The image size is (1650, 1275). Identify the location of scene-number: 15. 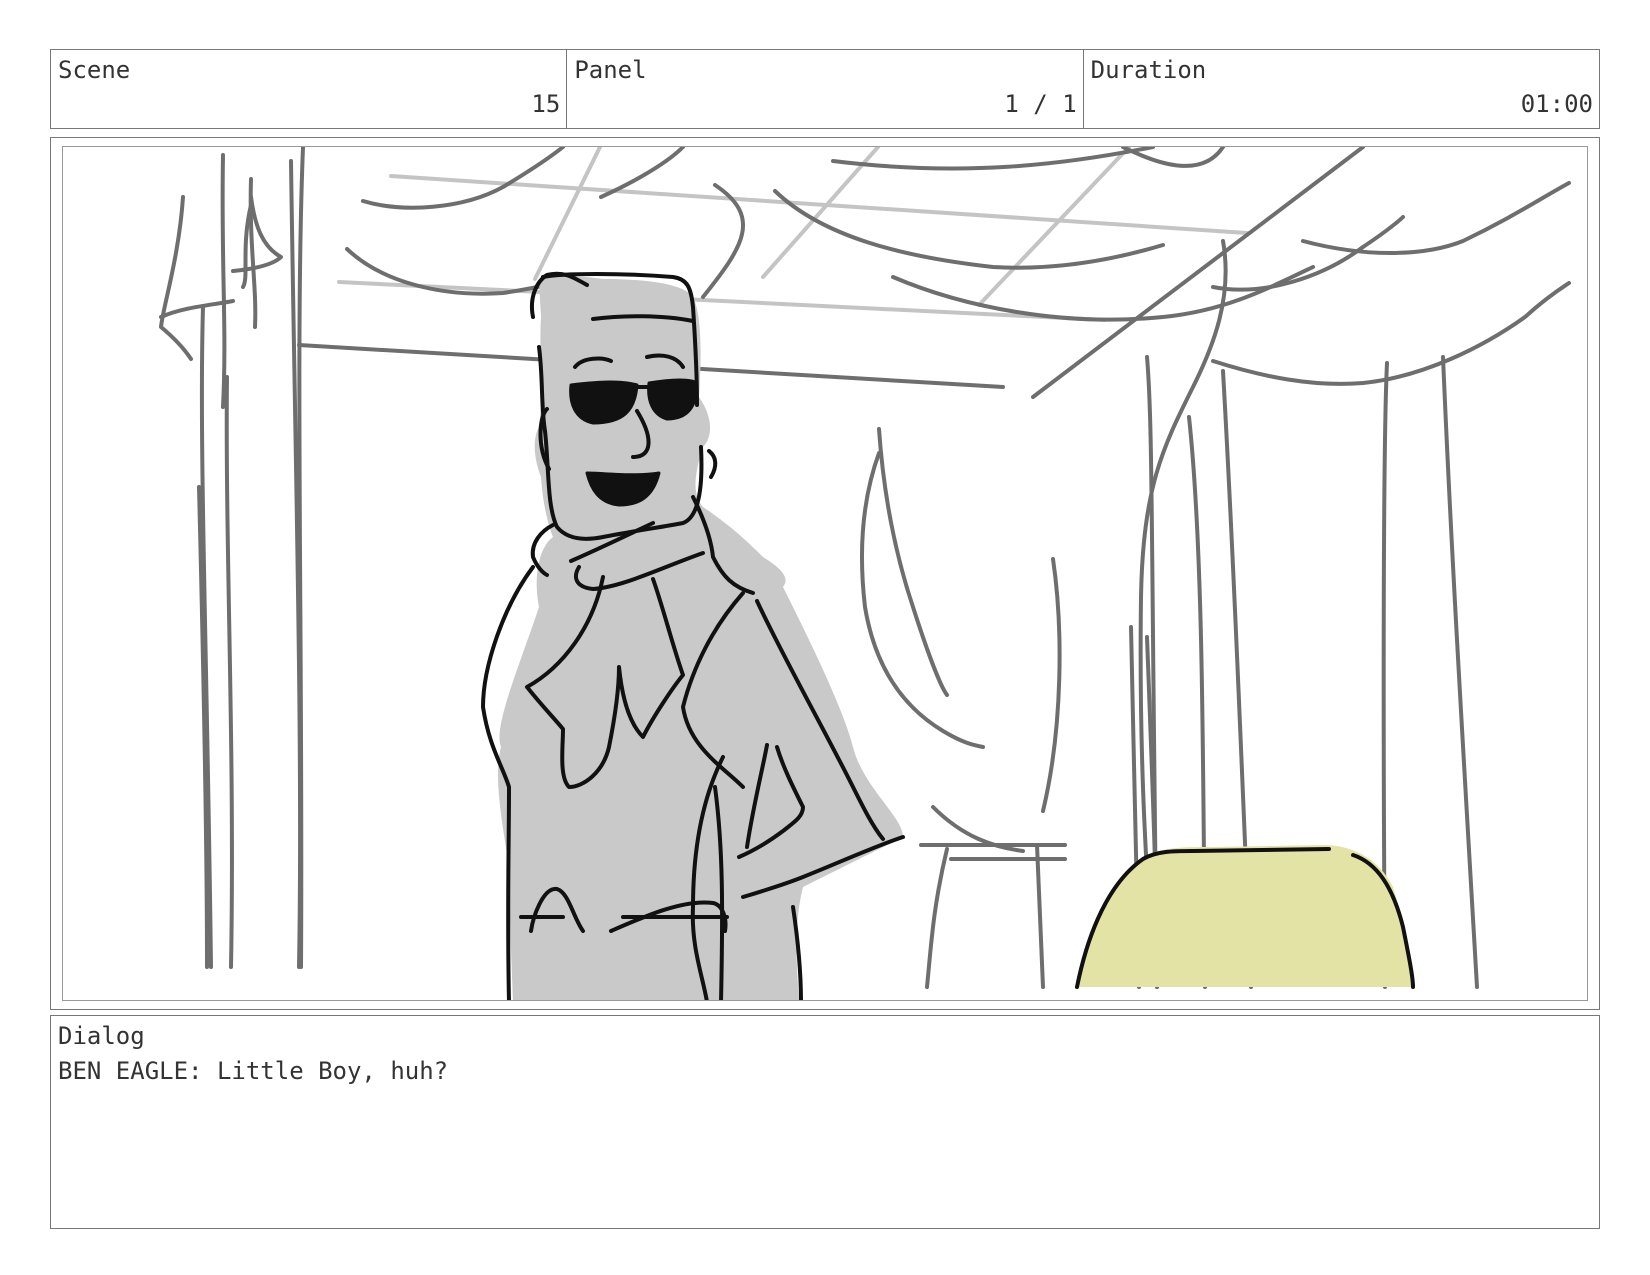
(546, 104).